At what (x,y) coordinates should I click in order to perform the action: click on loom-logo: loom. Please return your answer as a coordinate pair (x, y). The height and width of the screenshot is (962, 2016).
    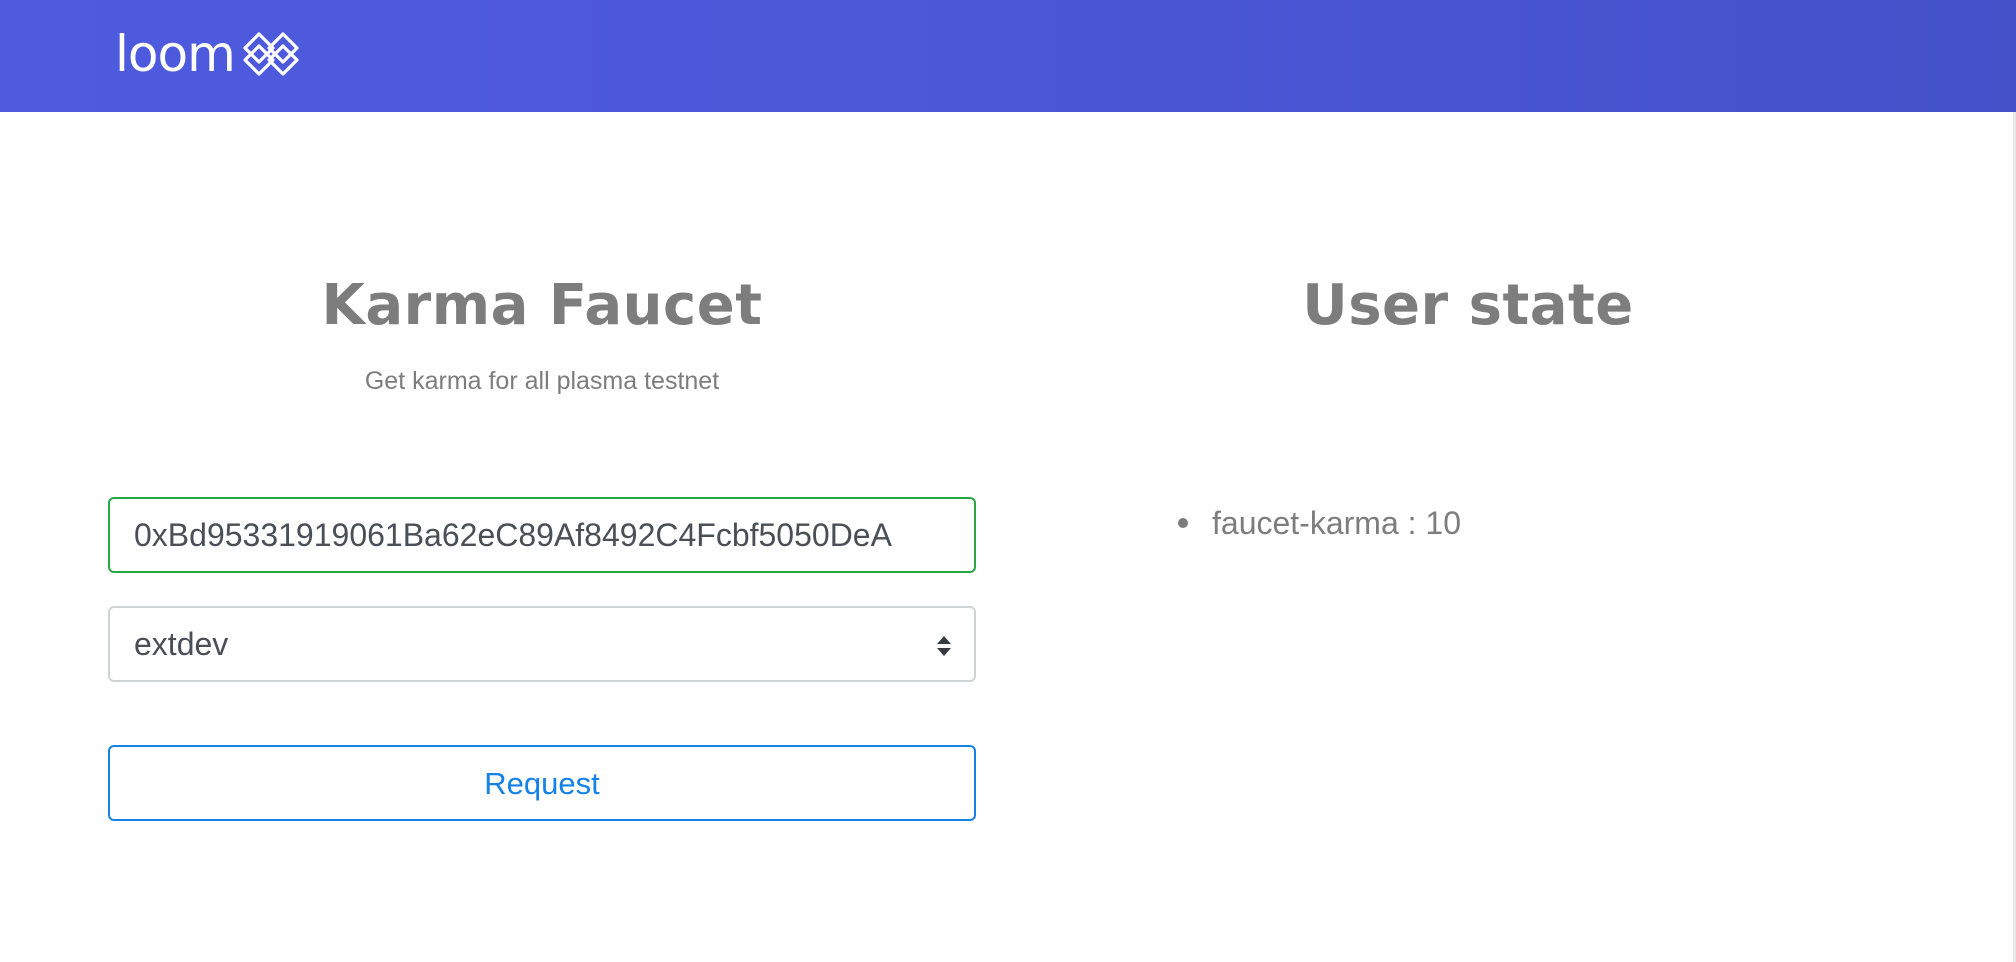
    Looking at the image, I should click on (207, 54).